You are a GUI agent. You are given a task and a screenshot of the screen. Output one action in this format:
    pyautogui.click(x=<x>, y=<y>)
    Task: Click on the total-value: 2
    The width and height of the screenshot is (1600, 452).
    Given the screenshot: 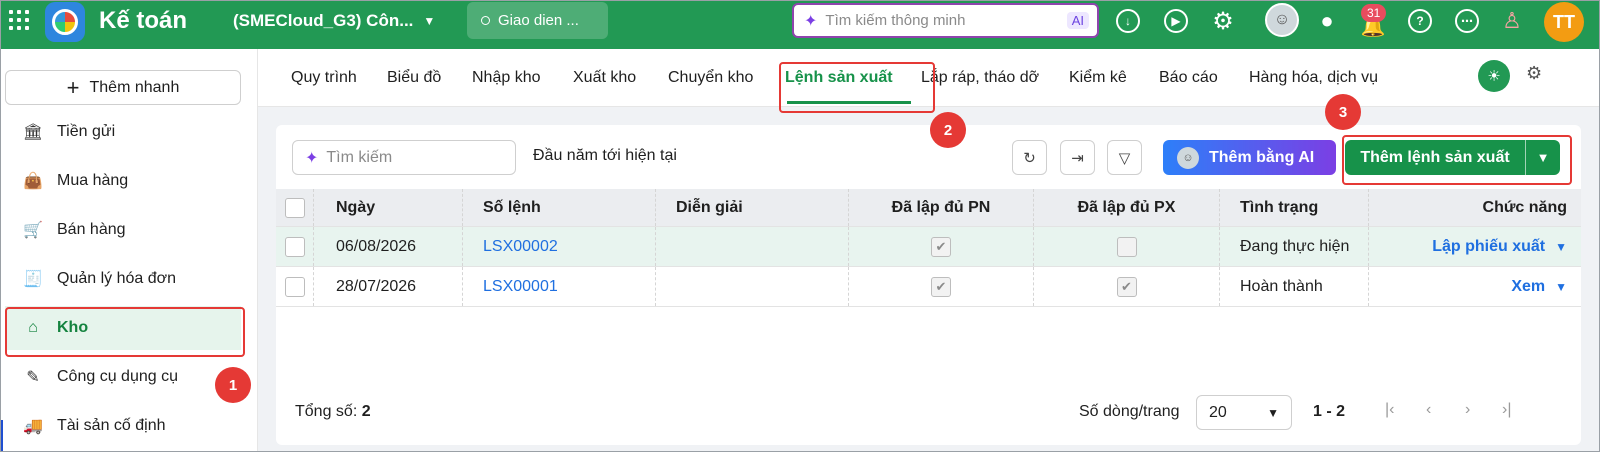 What is the action you would take?
    pyautogui.click(x=366, y=411)
    